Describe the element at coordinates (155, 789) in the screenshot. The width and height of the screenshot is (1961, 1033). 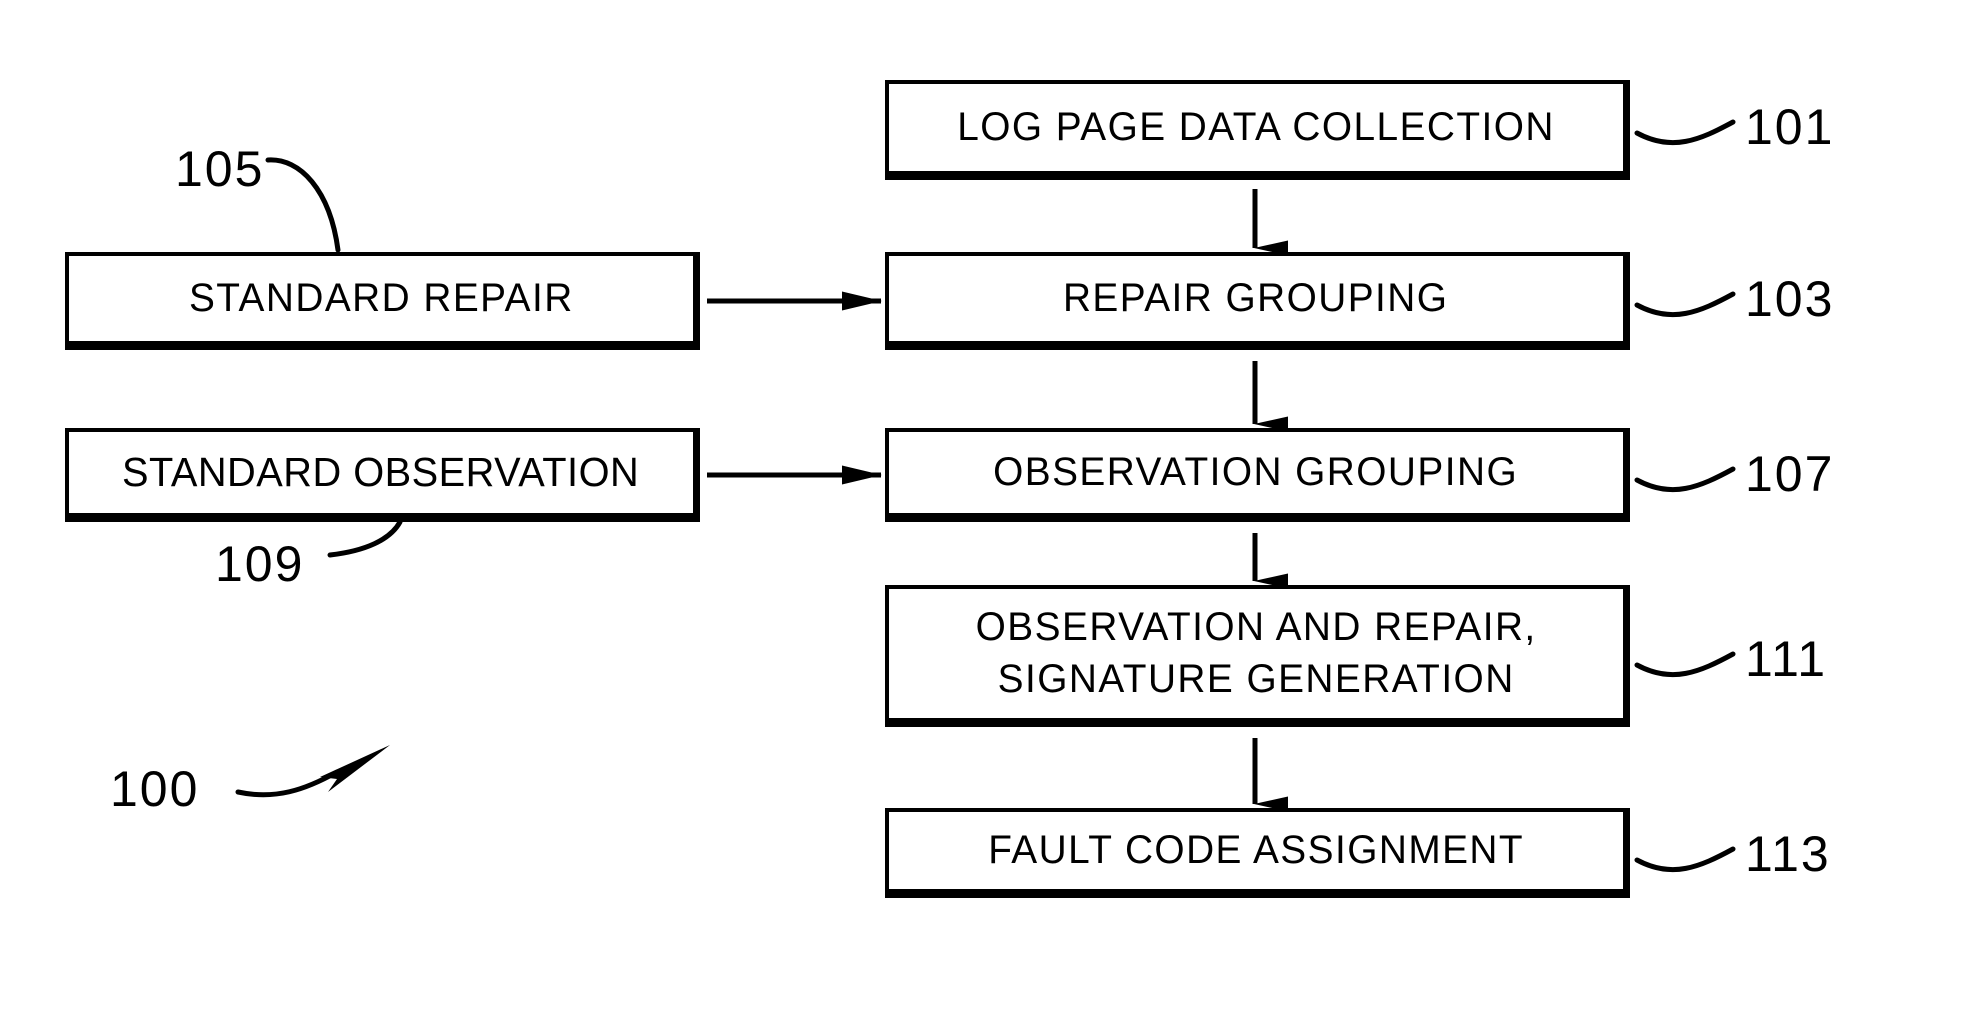
I see `reference-numeral-100: 100` at that location.